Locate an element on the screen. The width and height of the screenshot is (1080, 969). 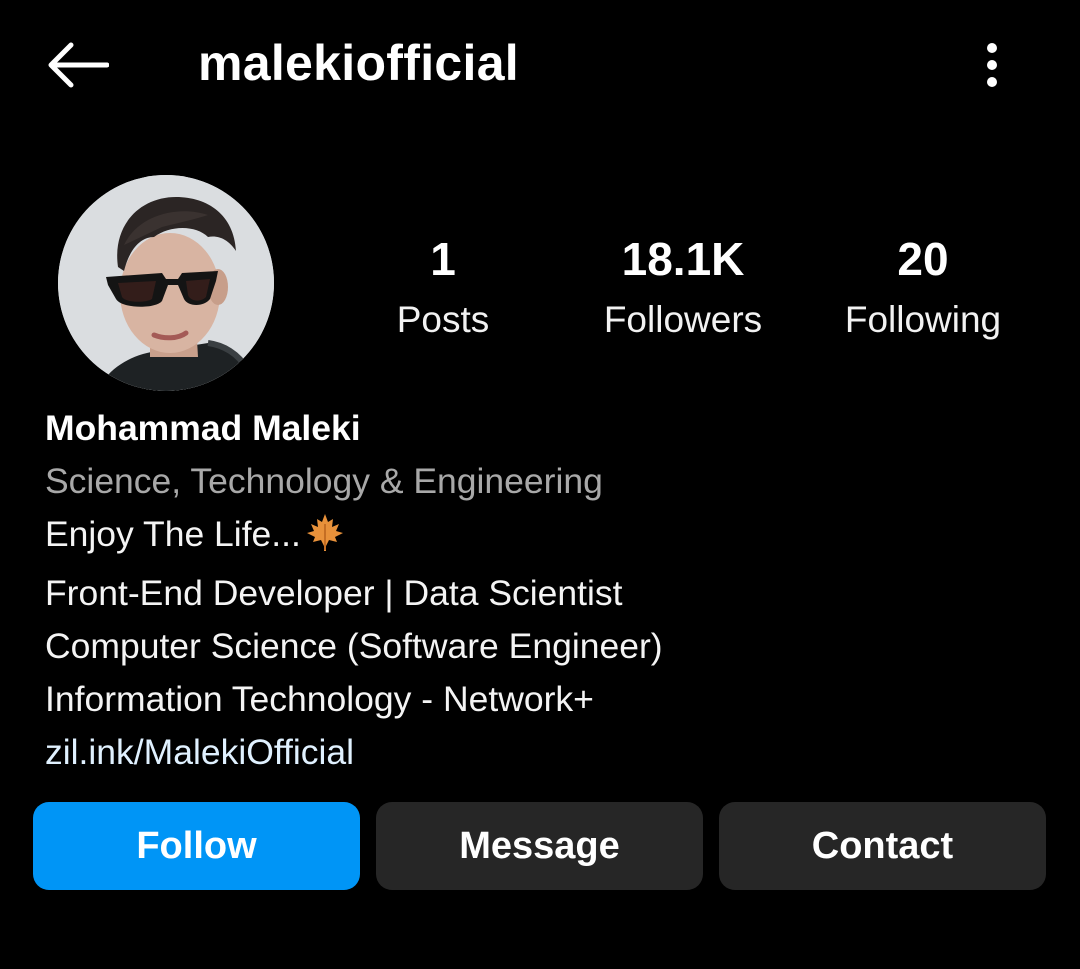
display-name: Mohammad Maleki is located at coordinates (203, 428).